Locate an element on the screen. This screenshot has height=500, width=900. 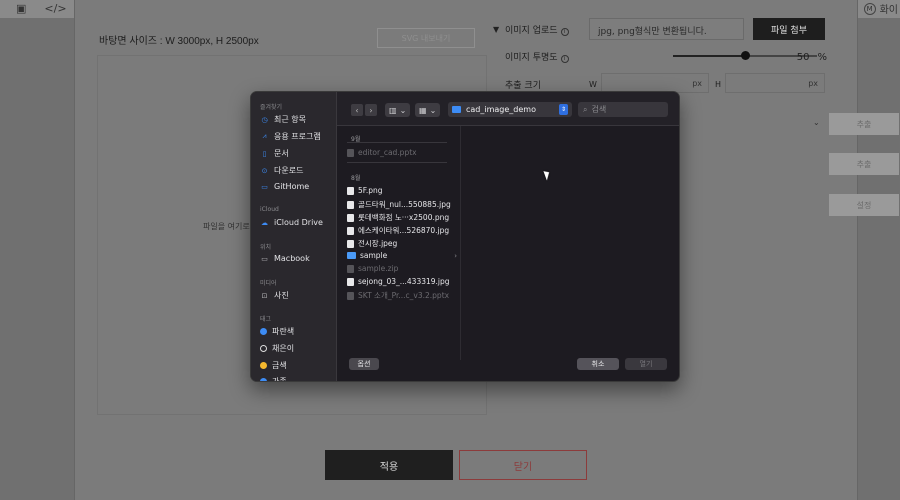
cancel-button: 취소 is located at coordinates (598, 364).